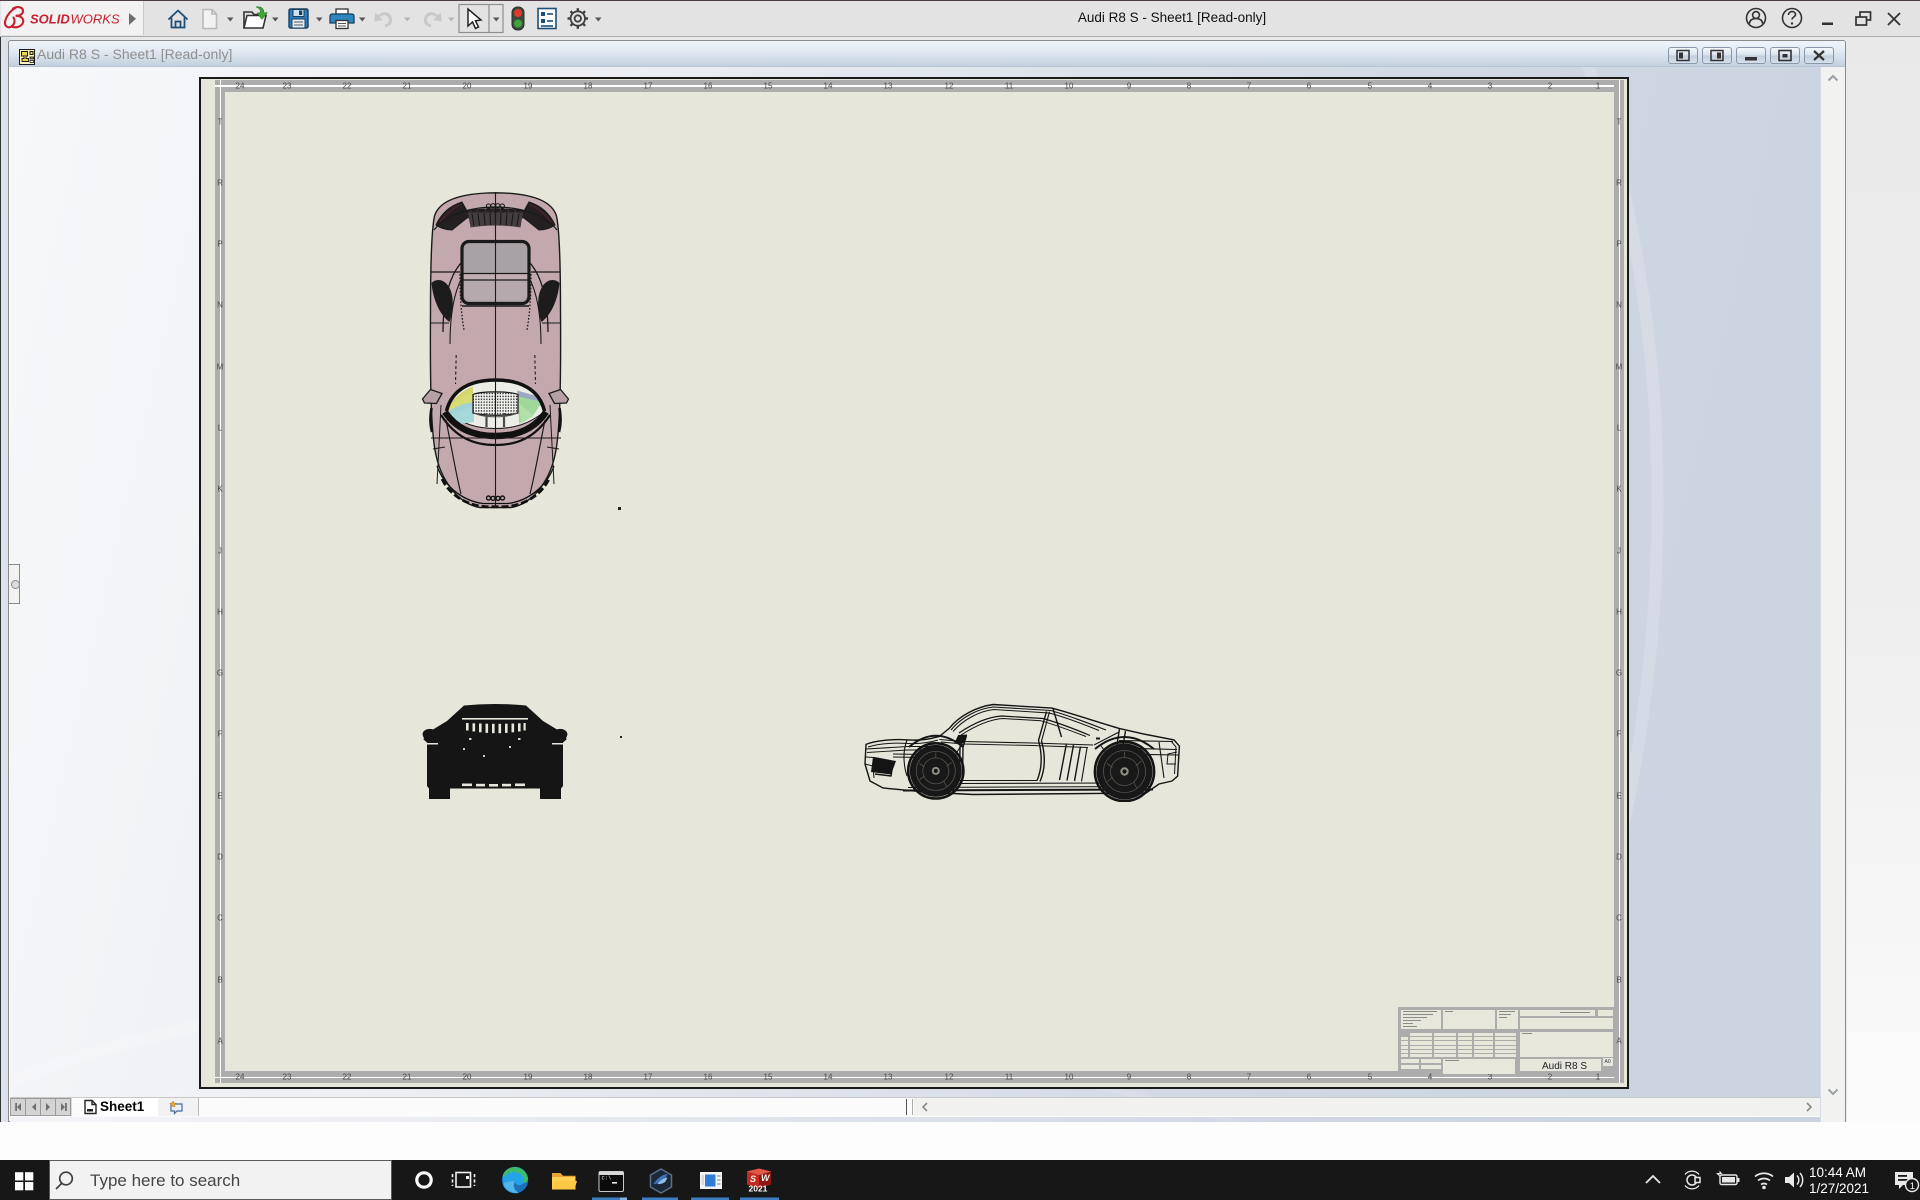 The image size is (1920, 1200). Describe the element at coordinates (1837, 1172) in the screenshot. I see `svg-text: 10:44 AM` at that location.